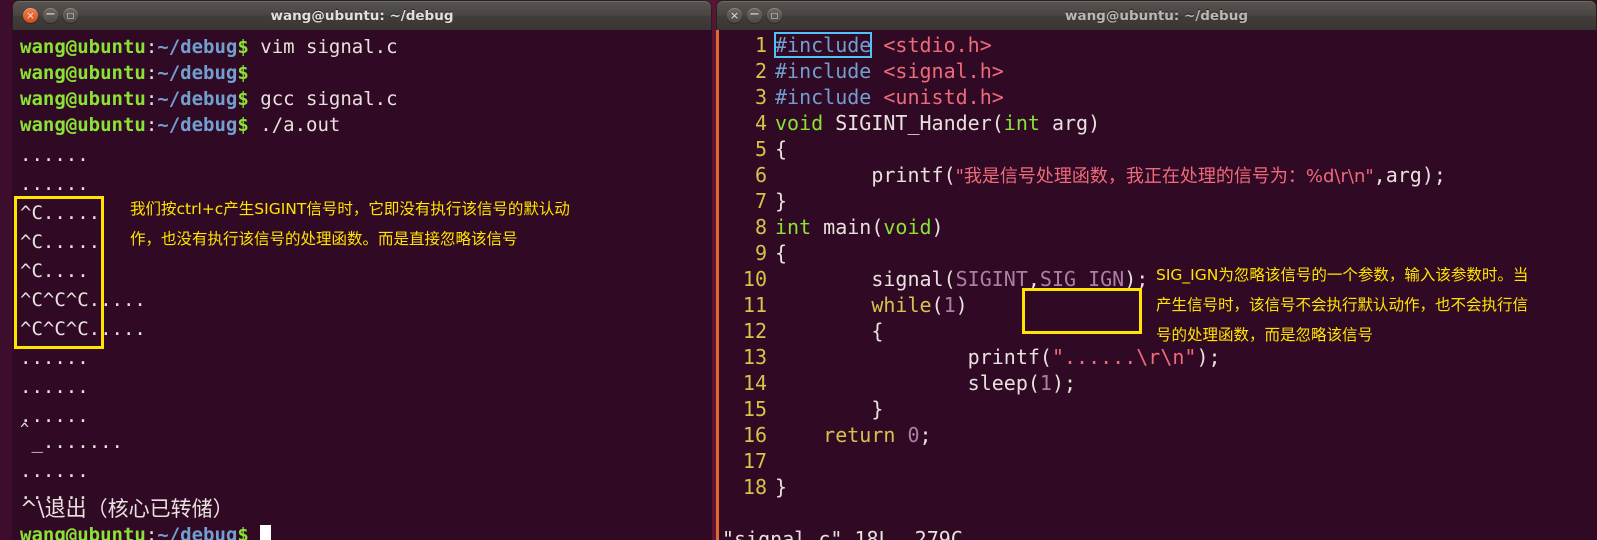 This screenshot has width=1597, height=540. I want to click on annotation-left-line2: 作，也没有执行该信号的处理函数。而是直接忽略该信号, so click(324, 239).